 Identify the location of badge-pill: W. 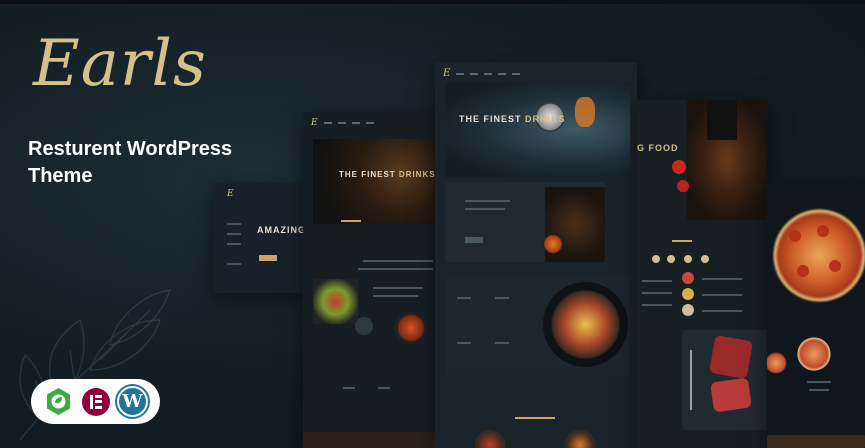
(95, 401).